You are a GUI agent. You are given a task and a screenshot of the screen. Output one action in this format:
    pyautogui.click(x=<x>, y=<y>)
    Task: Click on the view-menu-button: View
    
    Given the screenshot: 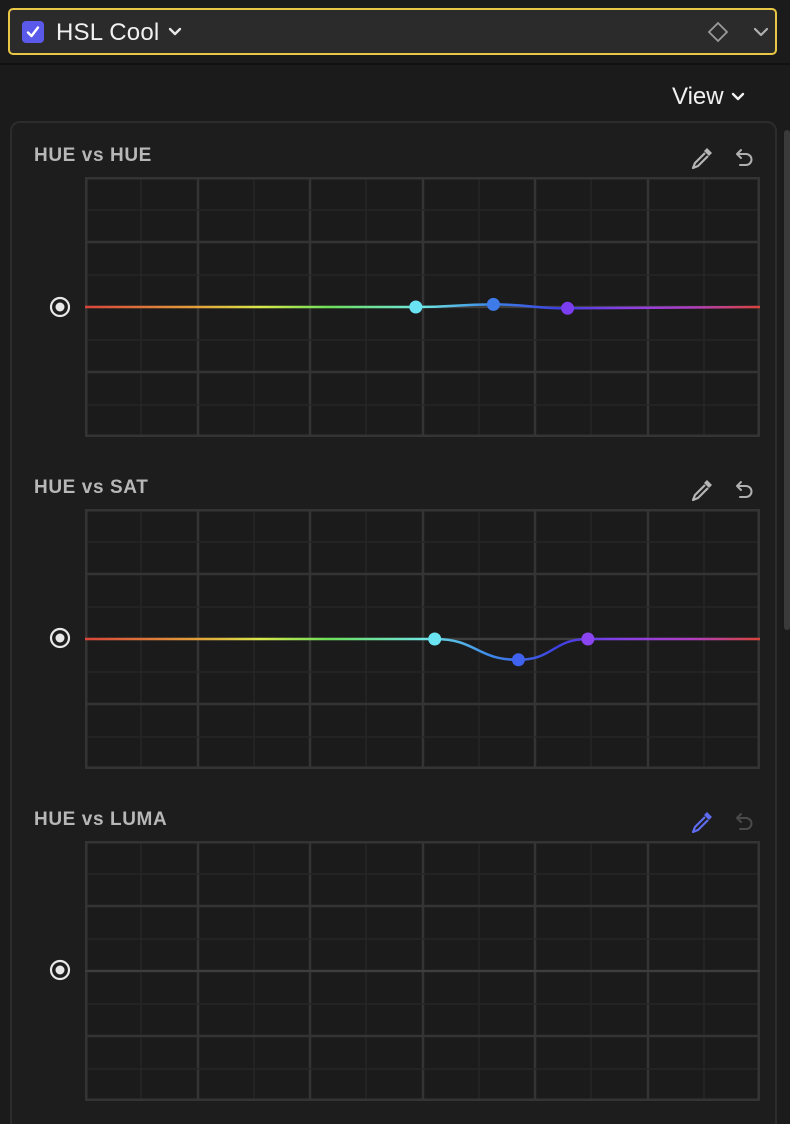 What is the action you would take?
    pyautogui.click(x=708, y=97)
    